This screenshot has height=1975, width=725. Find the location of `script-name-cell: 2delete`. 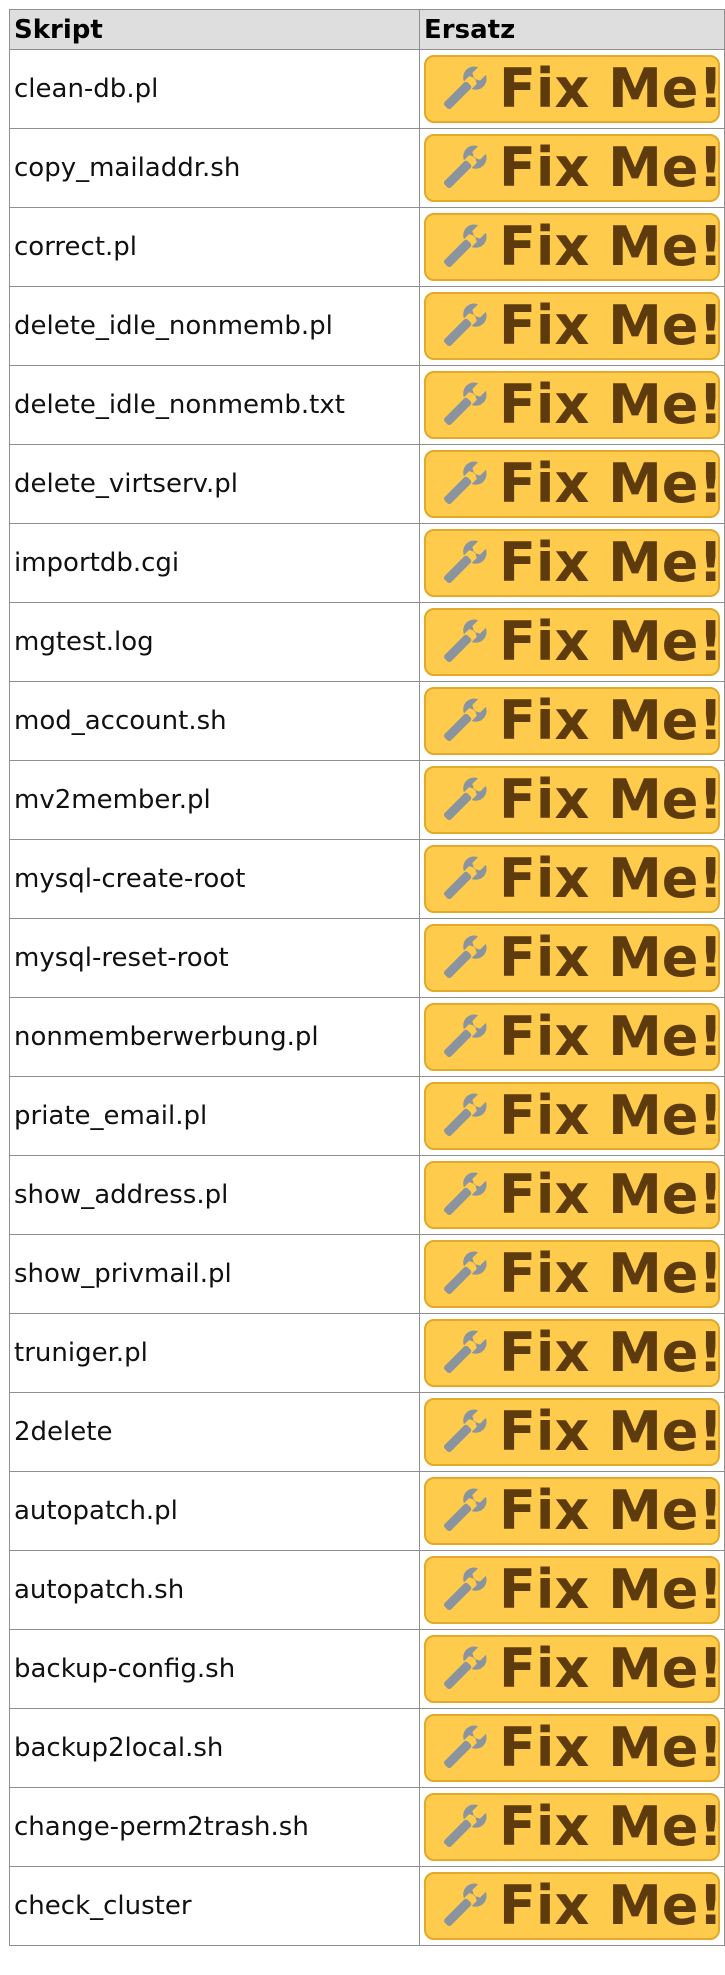

script-name-cell: 2delete is located at coordinates (214, 1432).